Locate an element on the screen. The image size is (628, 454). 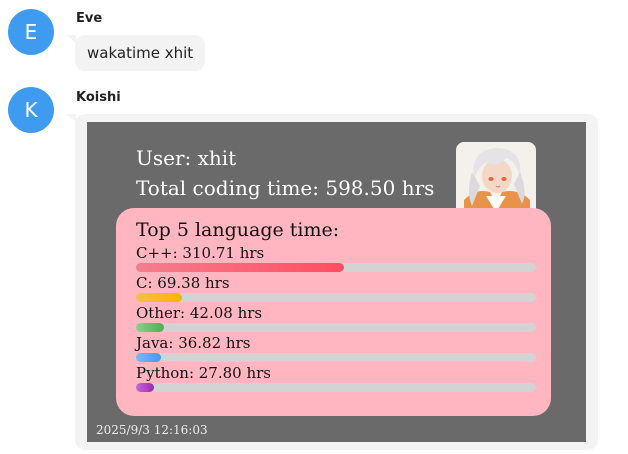
language-row: C: 69.38 hrs is located at coordinates (336, 288).